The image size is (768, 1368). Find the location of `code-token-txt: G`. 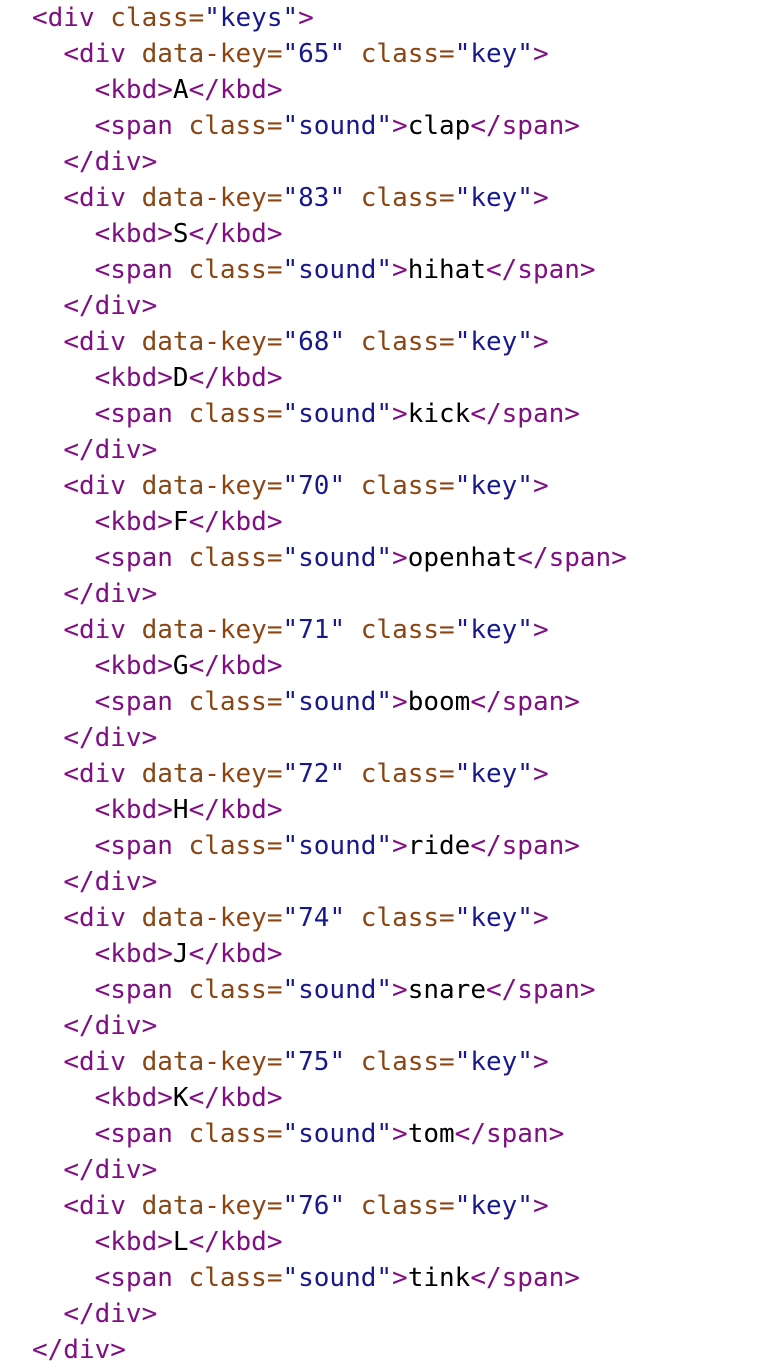

code-token-txt: G is located at coordinates (180, 666).